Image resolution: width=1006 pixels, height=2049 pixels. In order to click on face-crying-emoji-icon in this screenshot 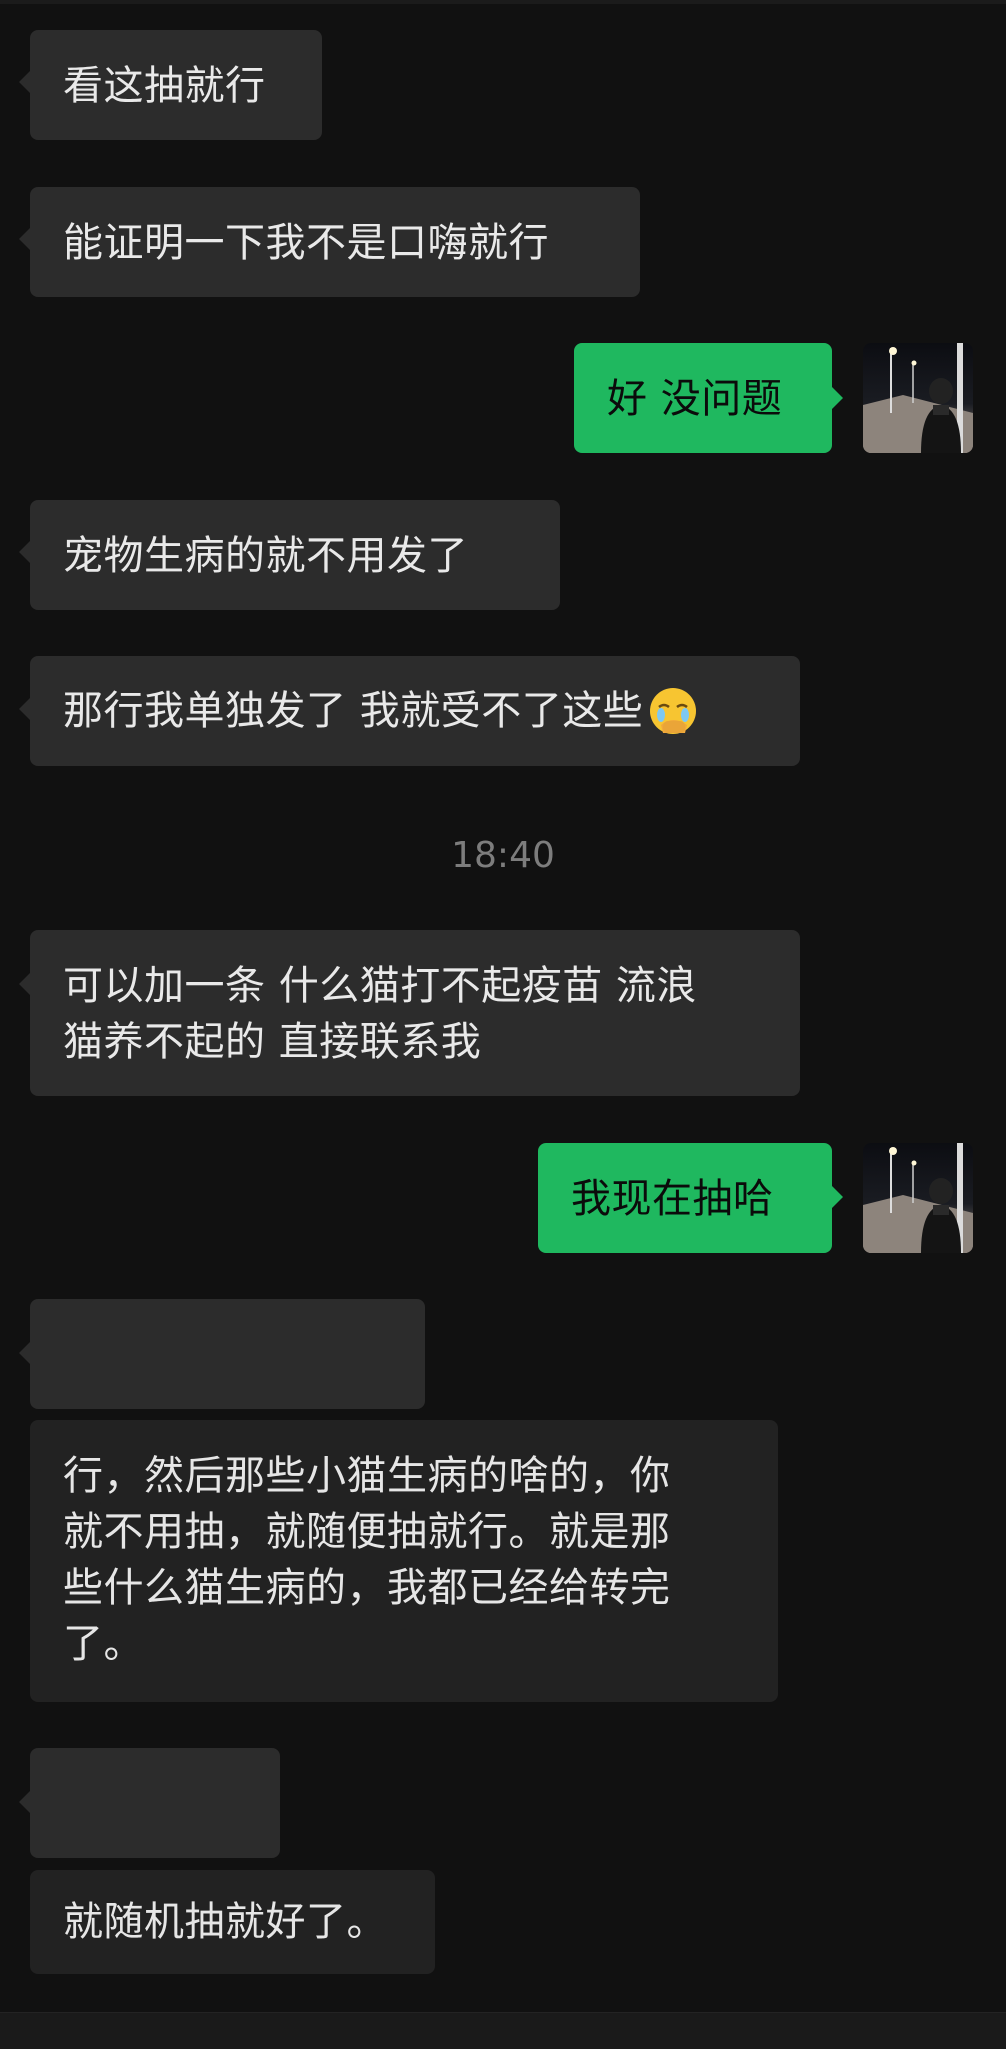, I will do `click(673, 711)`.